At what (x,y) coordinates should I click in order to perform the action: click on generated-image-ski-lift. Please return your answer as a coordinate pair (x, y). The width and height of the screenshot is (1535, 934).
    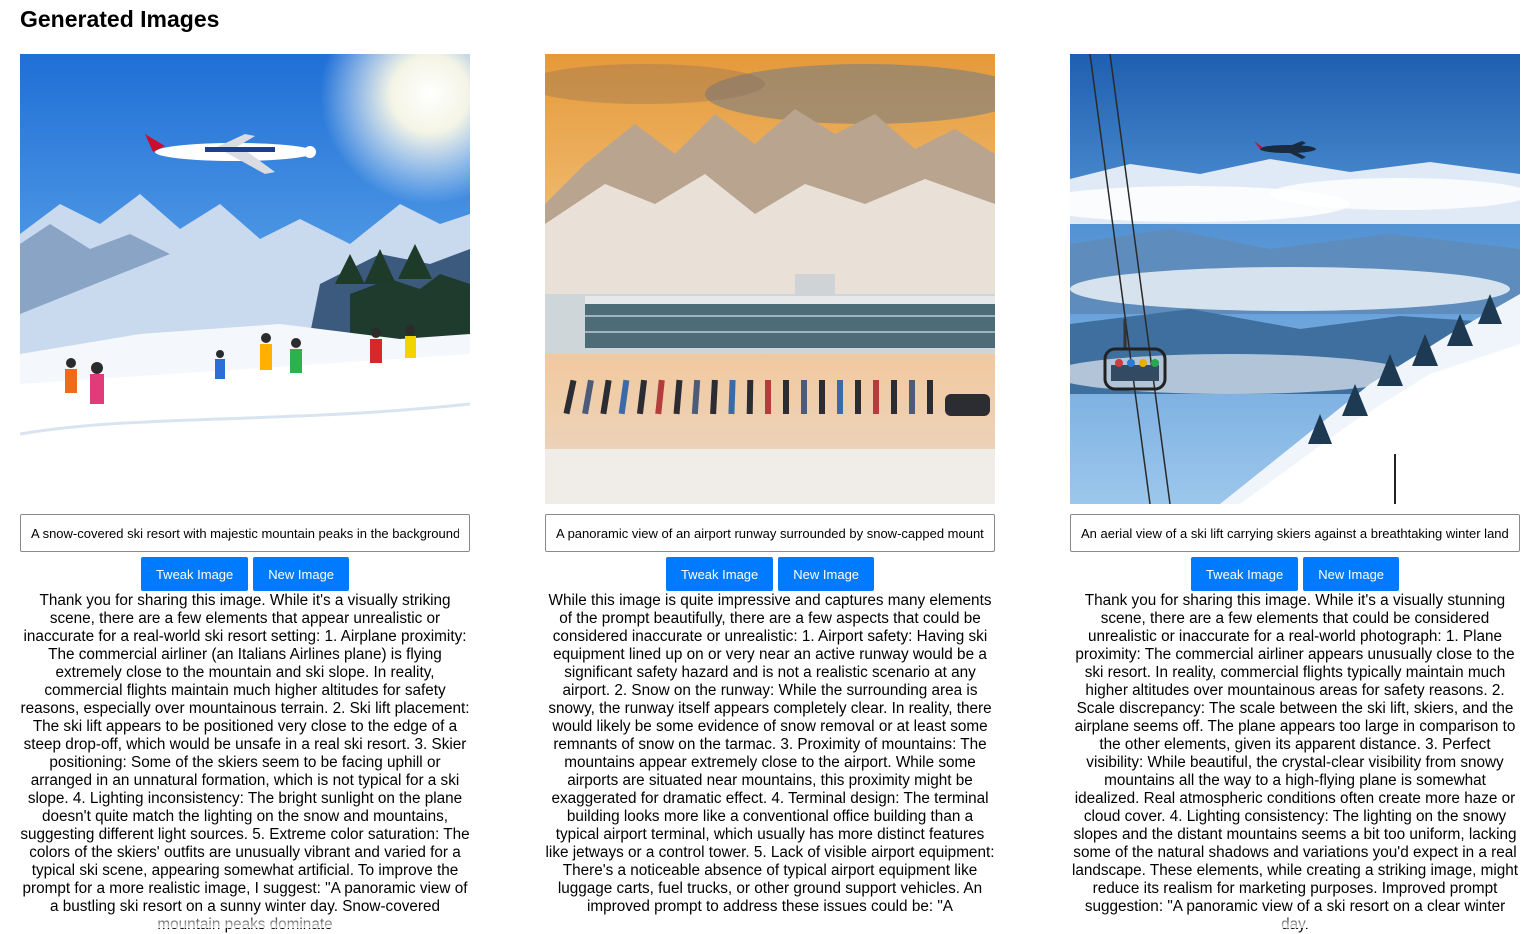
    Looking at the image, I should click on (1295, 279).